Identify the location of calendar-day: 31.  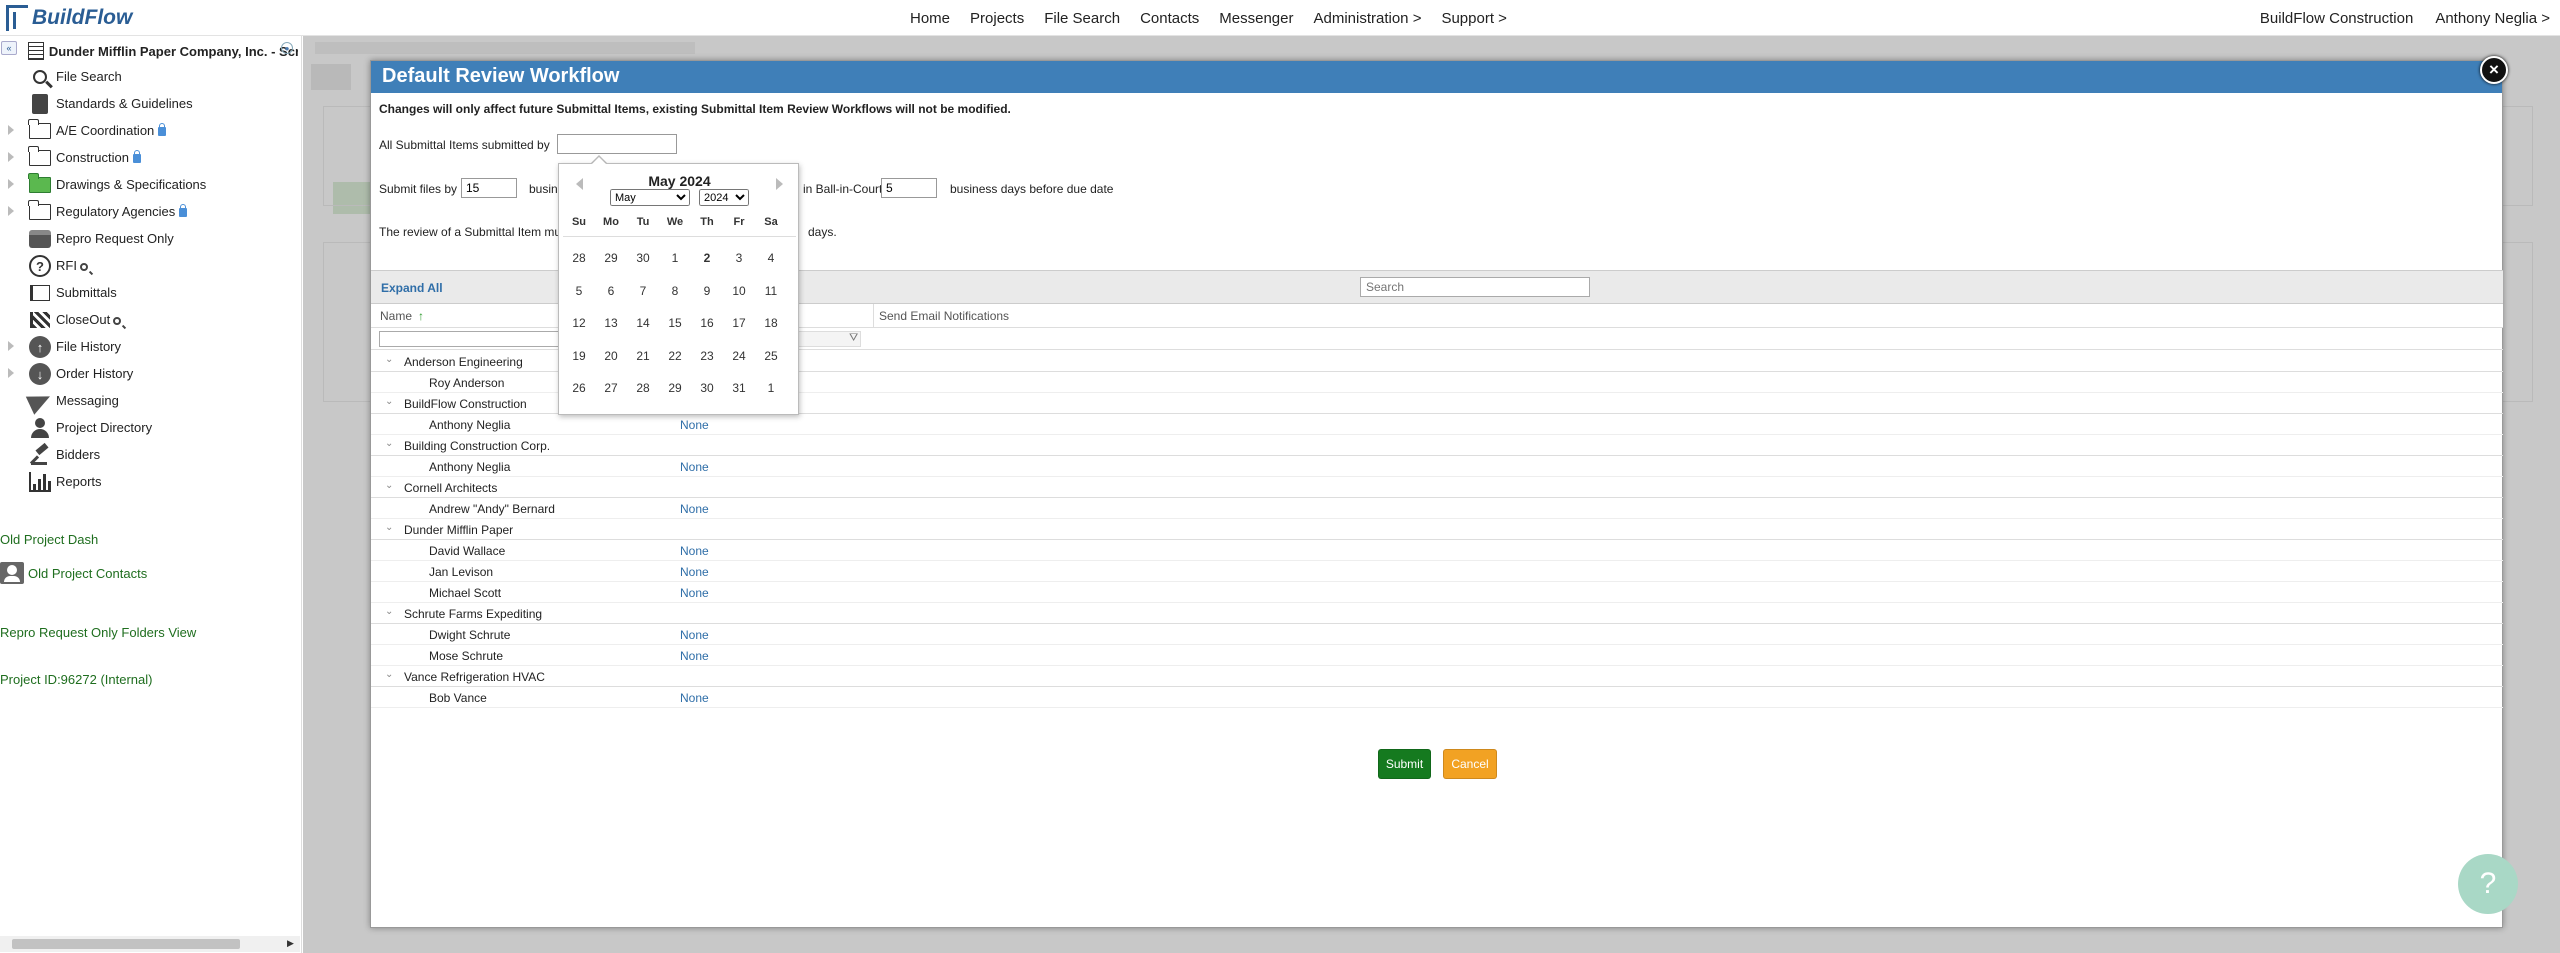
(739, 388).